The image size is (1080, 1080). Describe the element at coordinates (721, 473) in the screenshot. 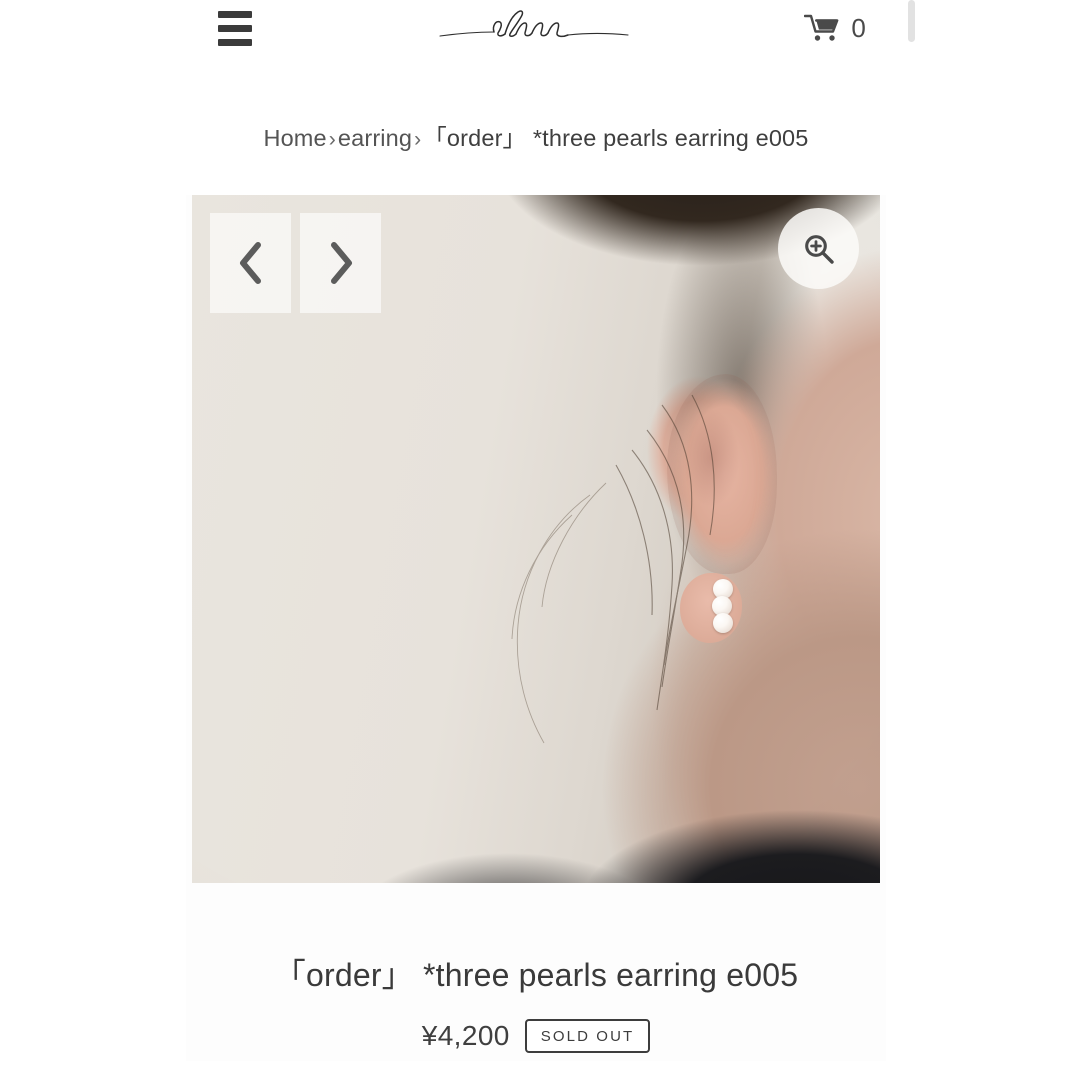

I see `ear-detail` at that location.